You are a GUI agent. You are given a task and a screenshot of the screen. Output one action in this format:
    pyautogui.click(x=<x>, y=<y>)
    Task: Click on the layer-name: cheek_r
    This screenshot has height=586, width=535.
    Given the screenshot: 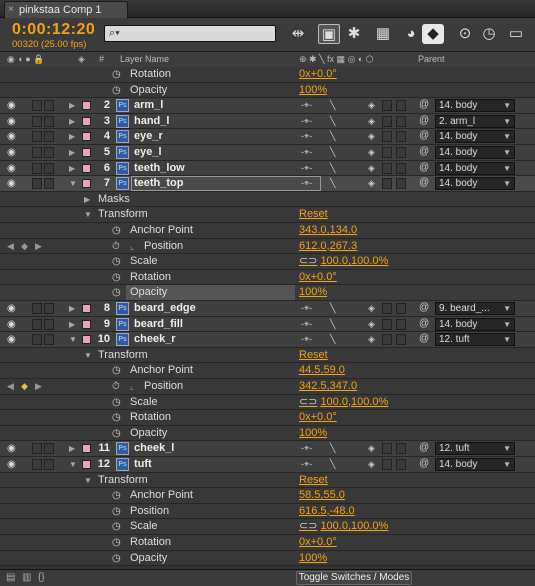 What is the action you would take?
    pyautogui.click(x=155, y=339)
    